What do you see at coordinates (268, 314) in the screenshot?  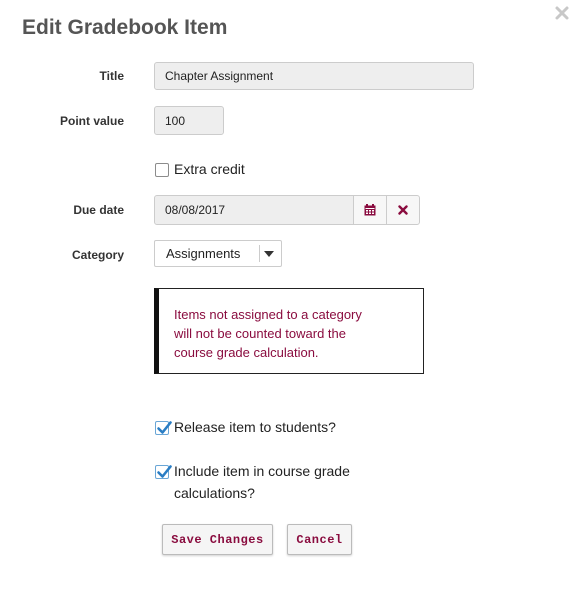 I see `notice-line: Items not assigned to a category` at bounding box center [268, 314].